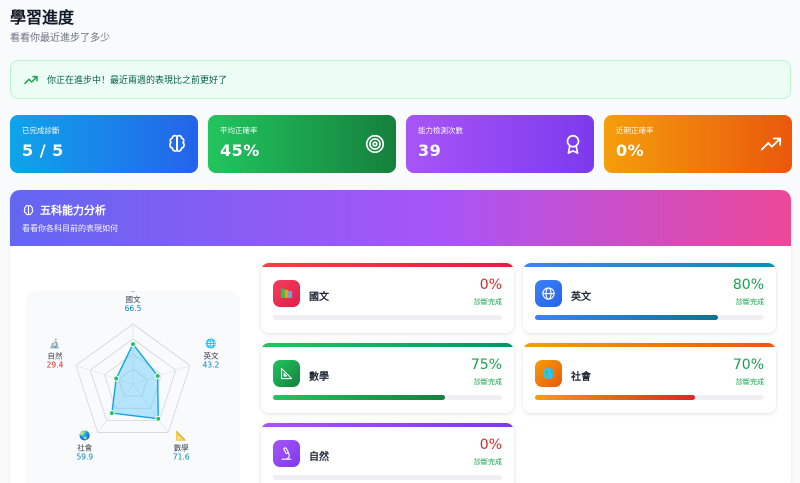 The image size is (800, 483). I want to click on stat-card-recent-accuracy: 近期正確率 0%, so click(698, 144).